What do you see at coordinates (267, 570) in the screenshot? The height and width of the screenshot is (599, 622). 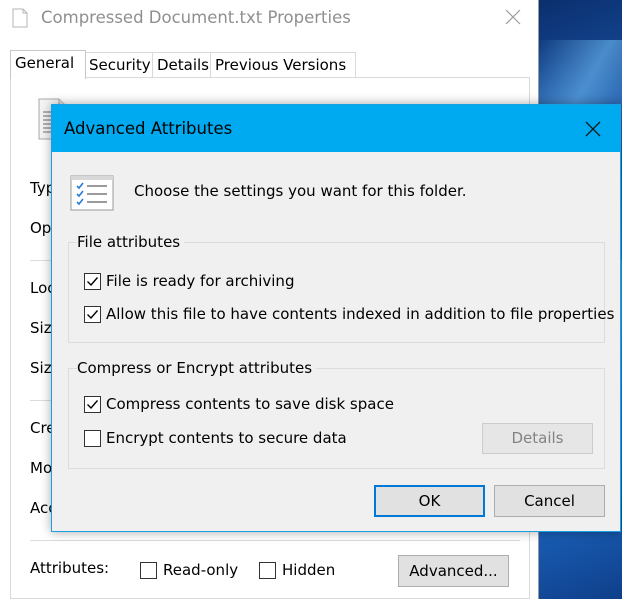 I see `hidden-checkbox` at bounding box center [267, 570].